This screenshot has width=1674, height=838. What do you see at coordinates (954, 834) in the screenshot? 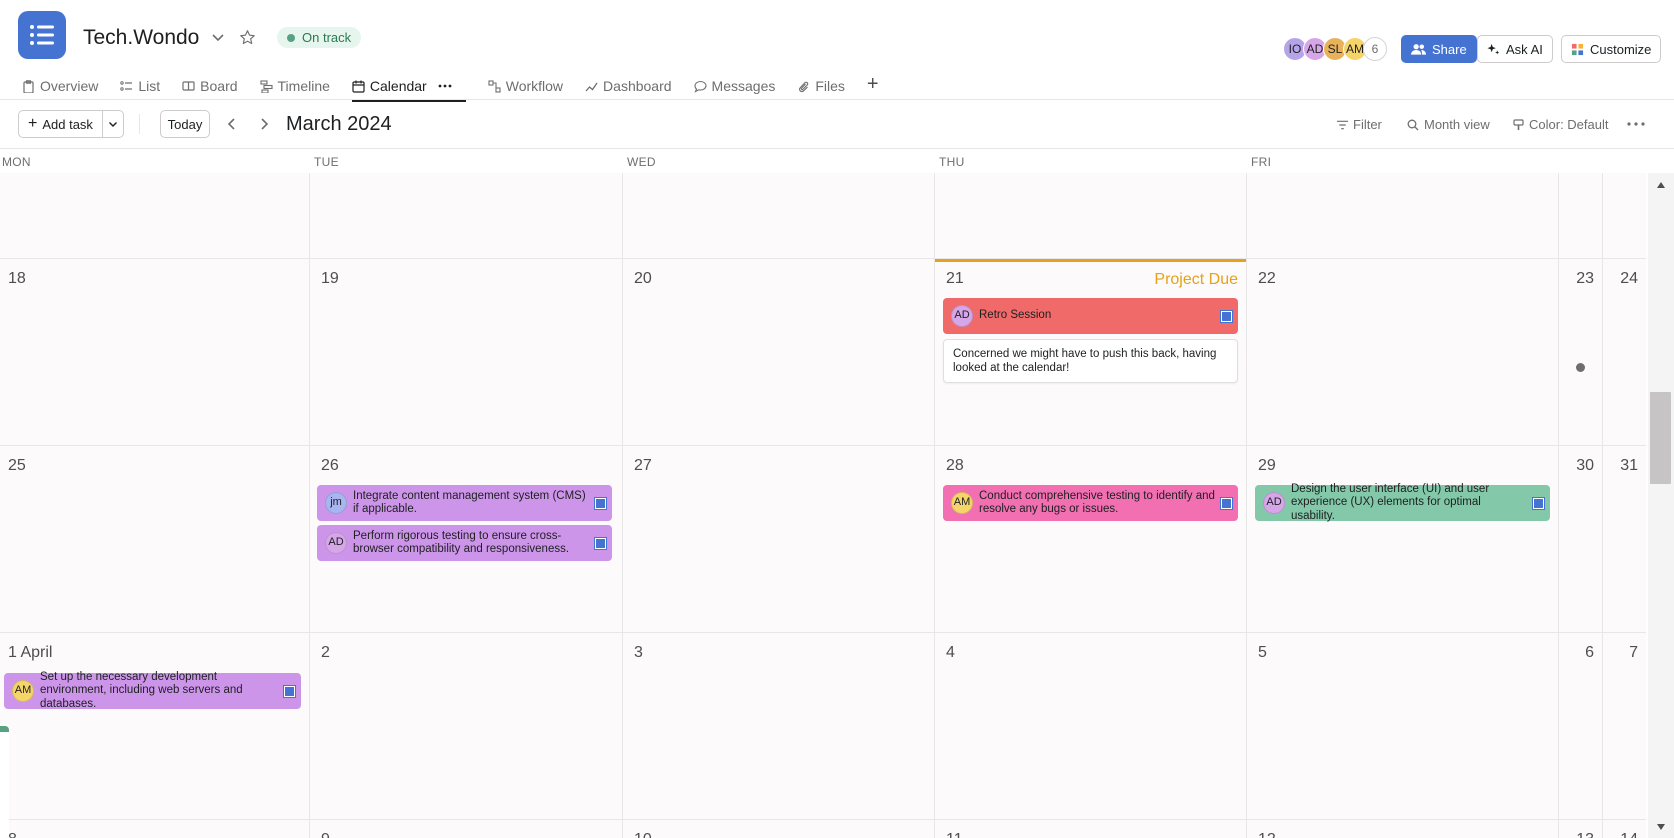
I see `day-number: 11` at bounding box center [954, 834].